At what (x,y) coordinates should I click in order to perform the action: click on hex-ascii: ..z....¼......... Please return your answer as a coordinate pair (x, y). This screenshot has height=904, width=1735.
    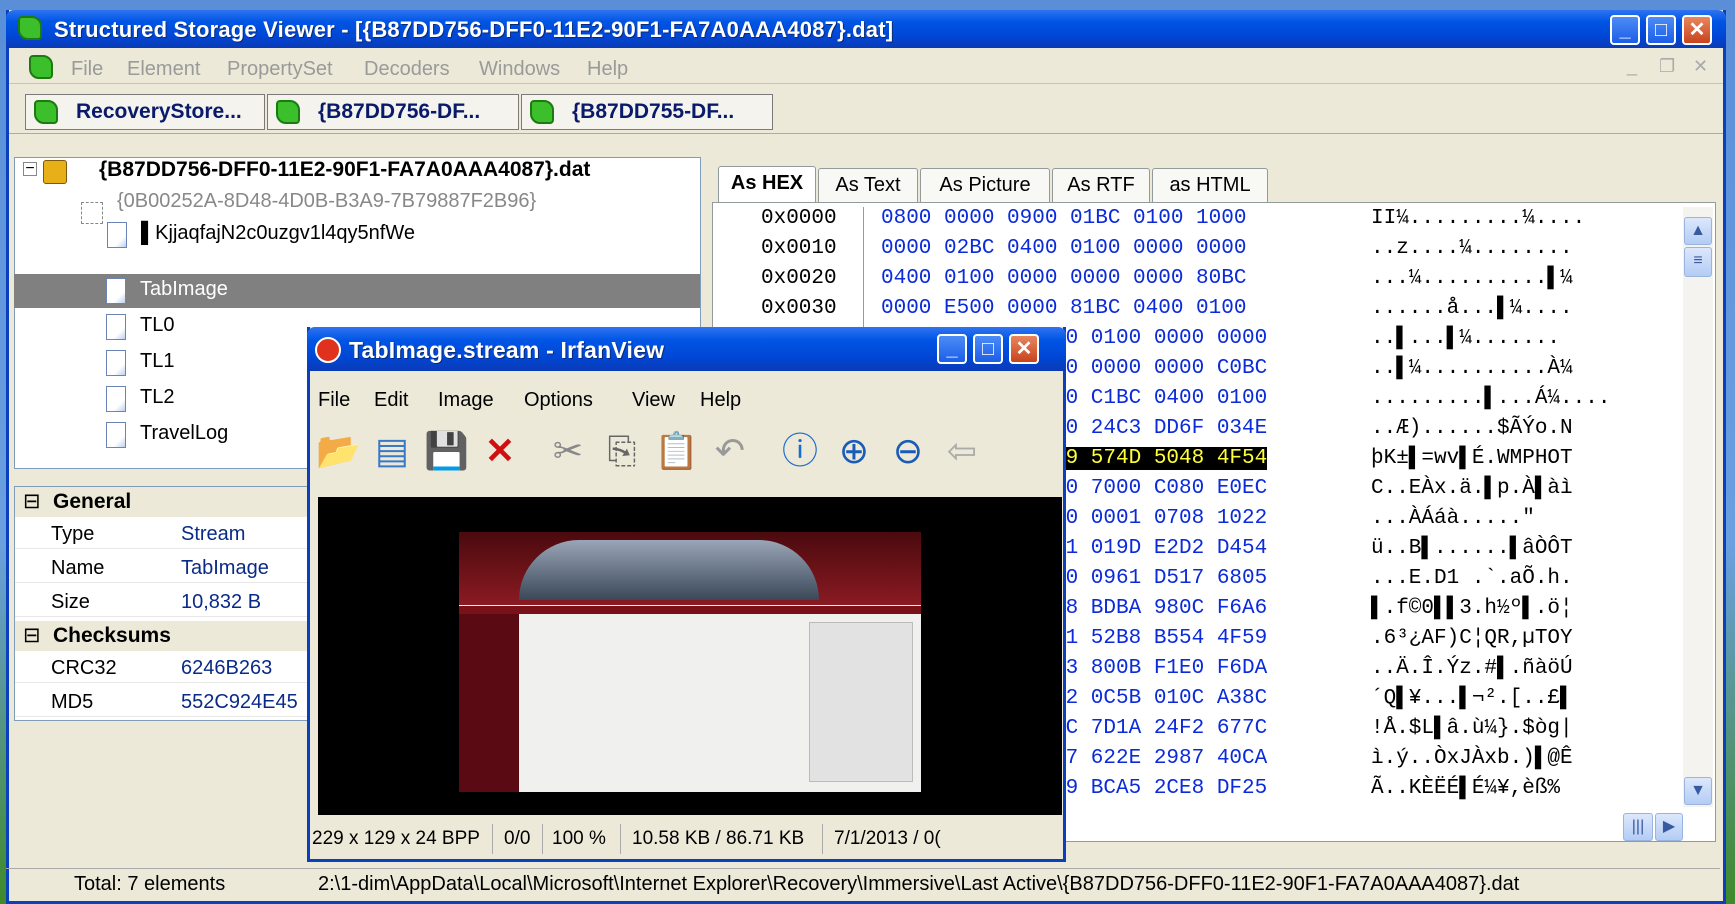
    Looking at the image, I should click on (1472, 248).